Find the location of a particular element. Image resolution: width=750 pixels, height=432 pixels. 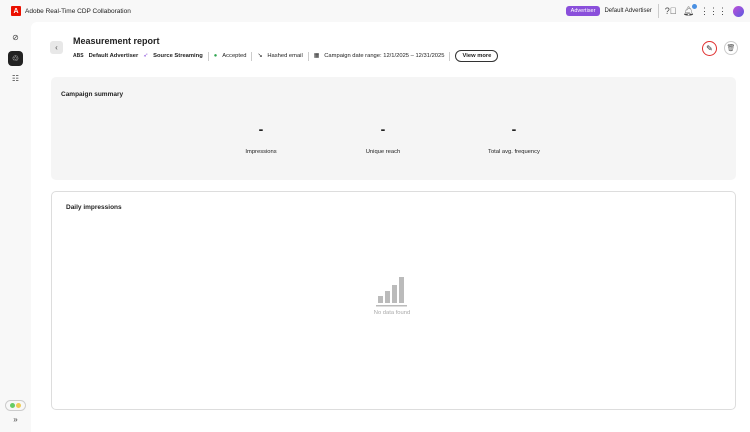

avatar is located at coordinates (738, 11).